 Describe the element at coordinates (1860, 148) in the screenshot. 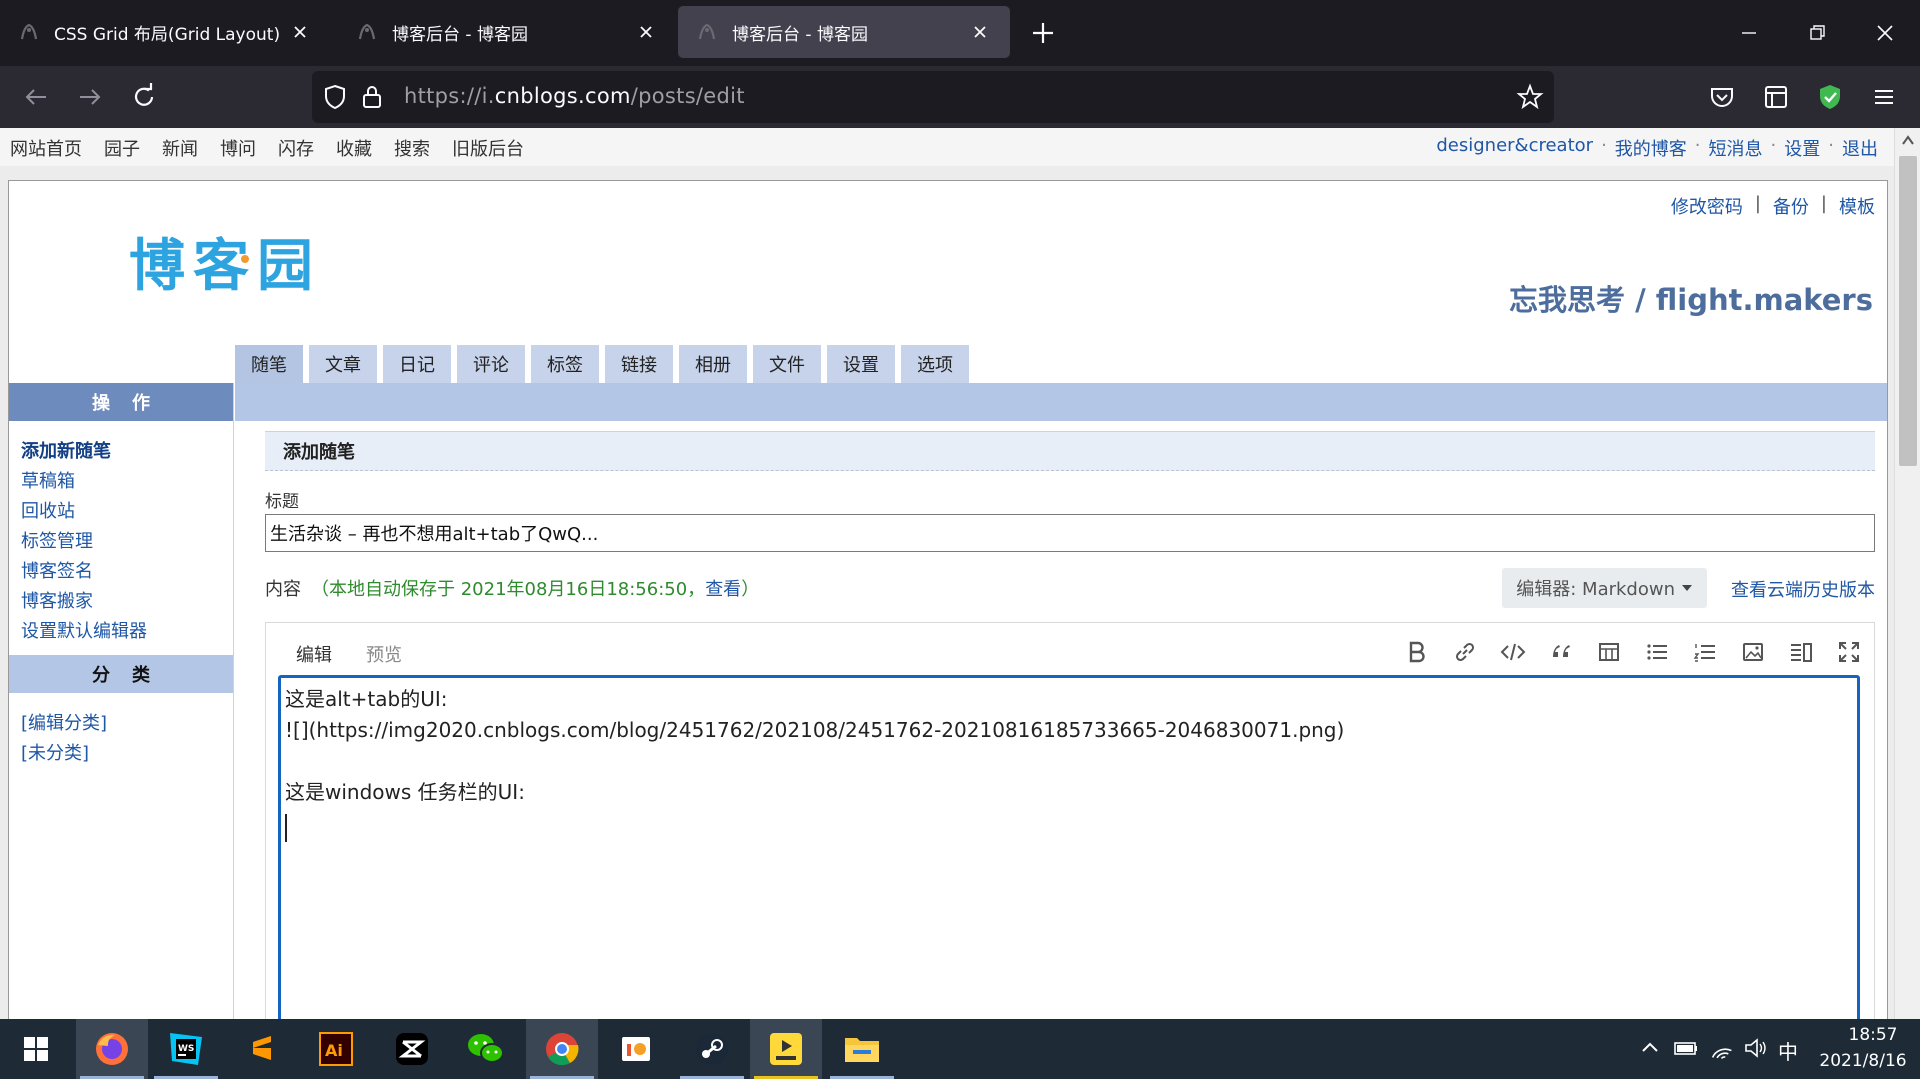

I see `logout-link: 退出` at that location.